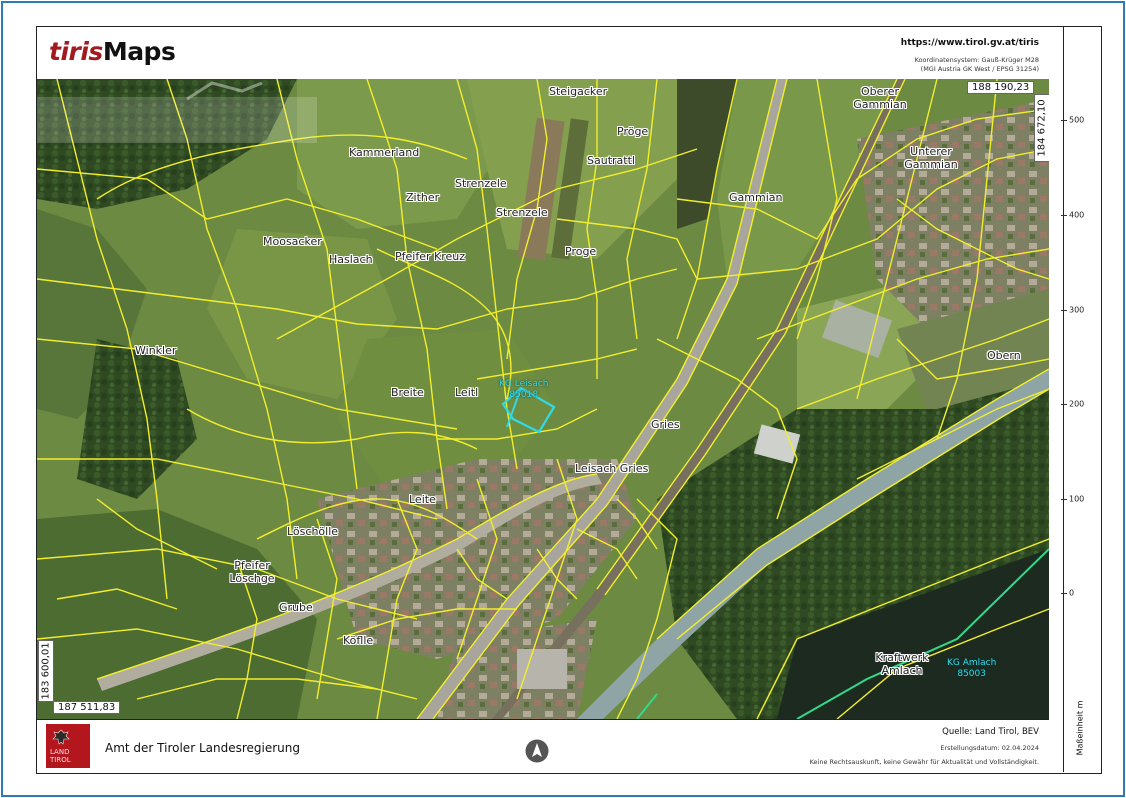  What do you see at coordinates (292, 241) in the screenshot?
I see `place-label: Moosacker` at bounding box center [292, 241].